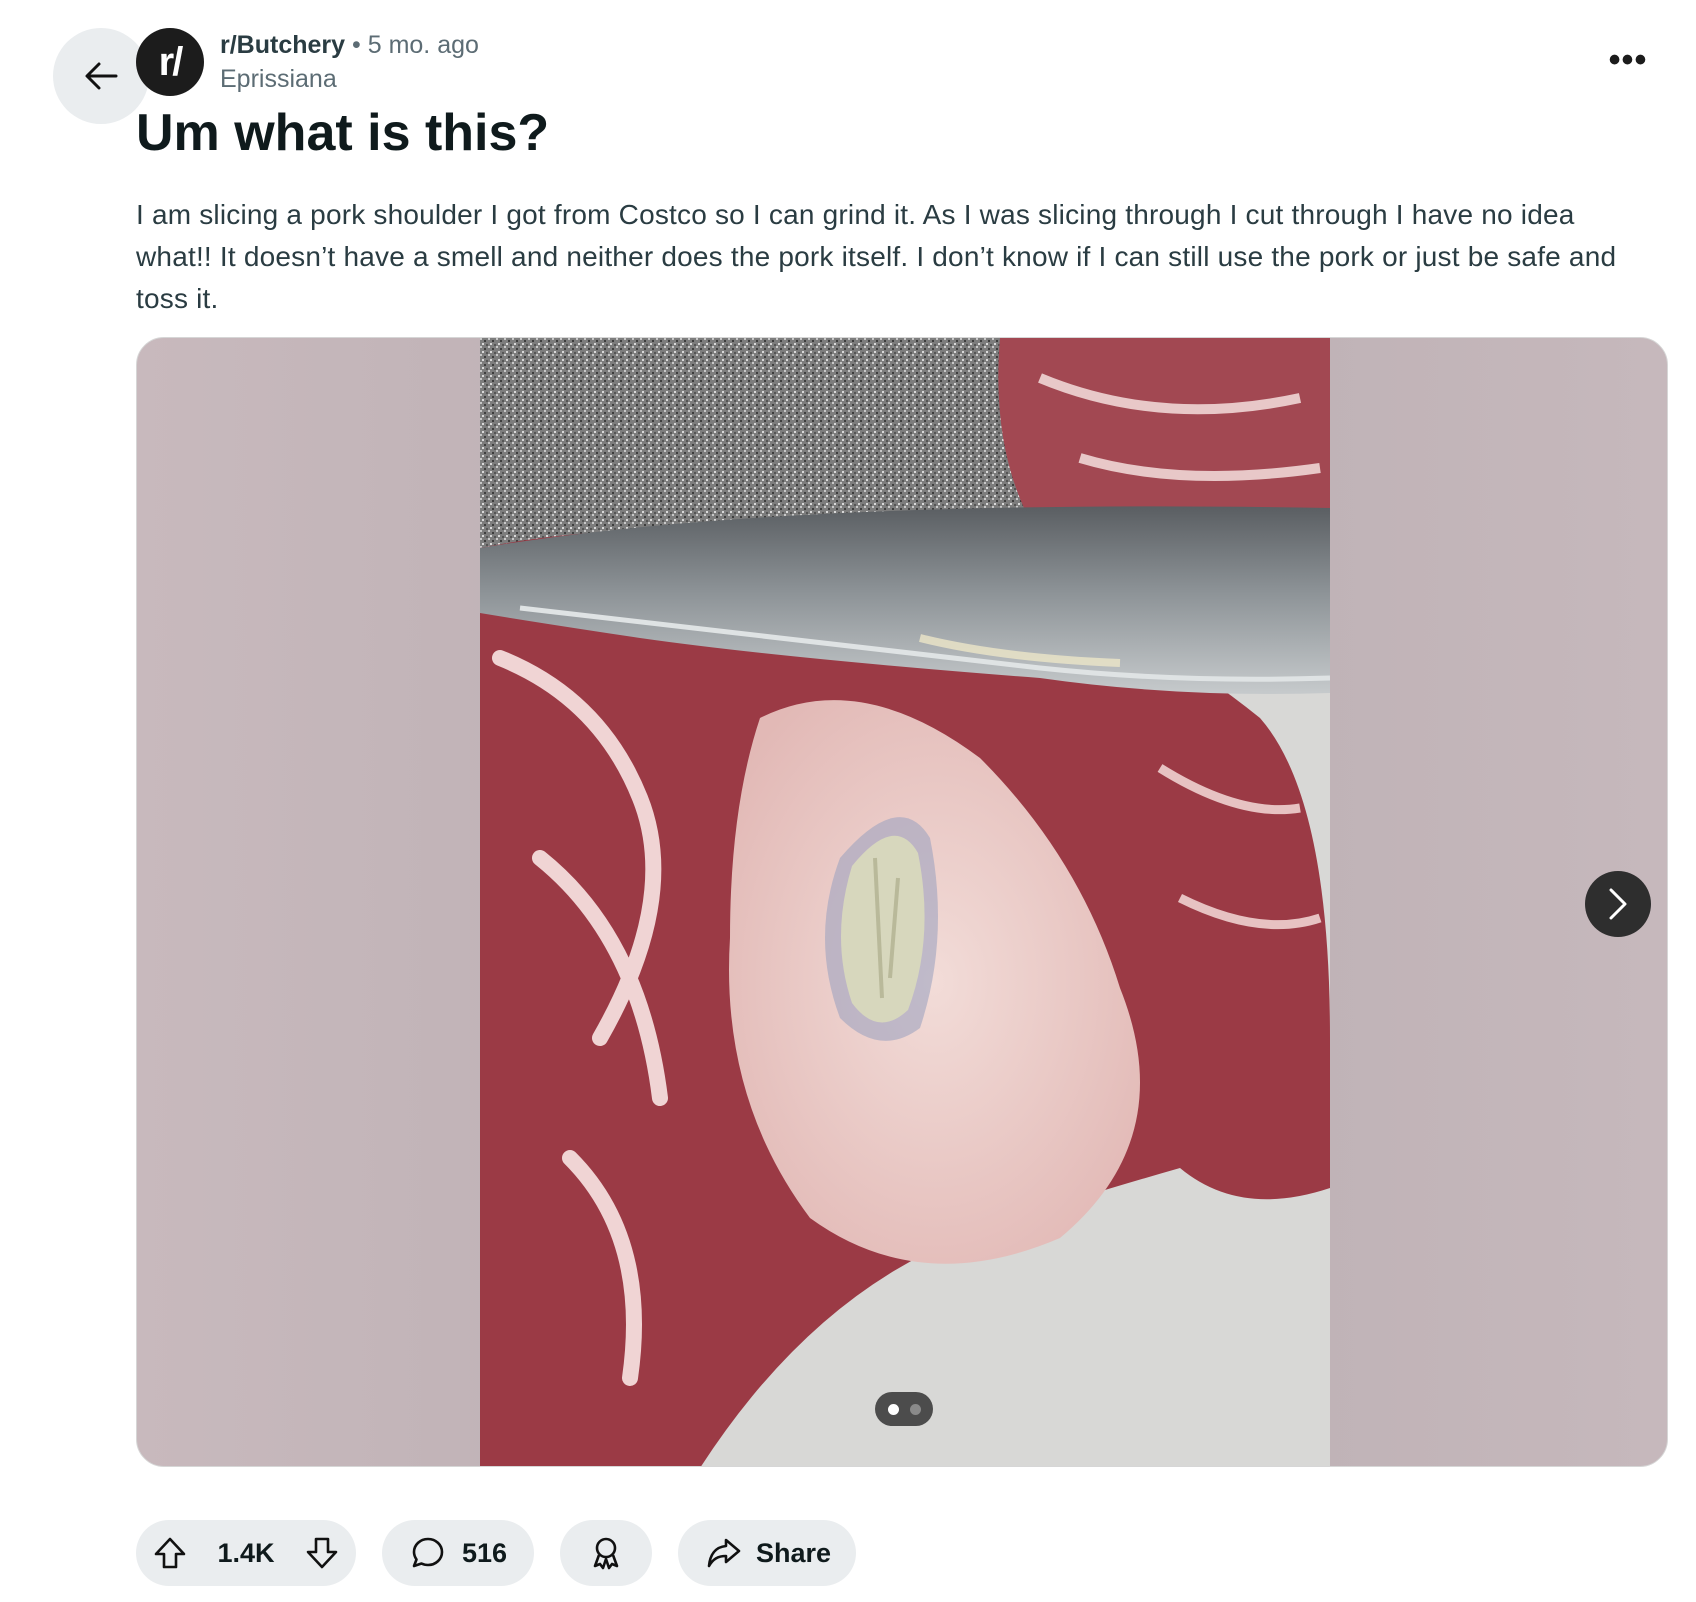 This screenshot has height=1602, width=1696. I want to click on next-image-button, so click(1618, 904).